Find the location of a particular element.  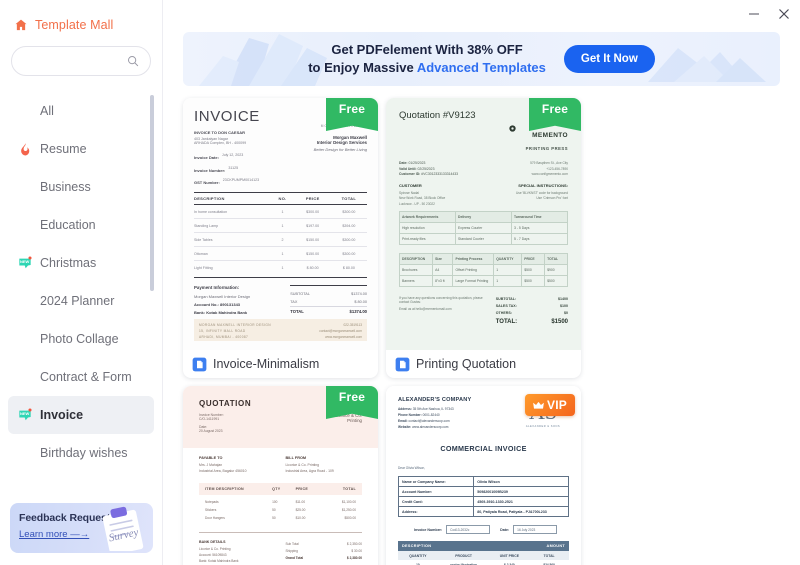

search-icon is located at coordinates (133, 61).